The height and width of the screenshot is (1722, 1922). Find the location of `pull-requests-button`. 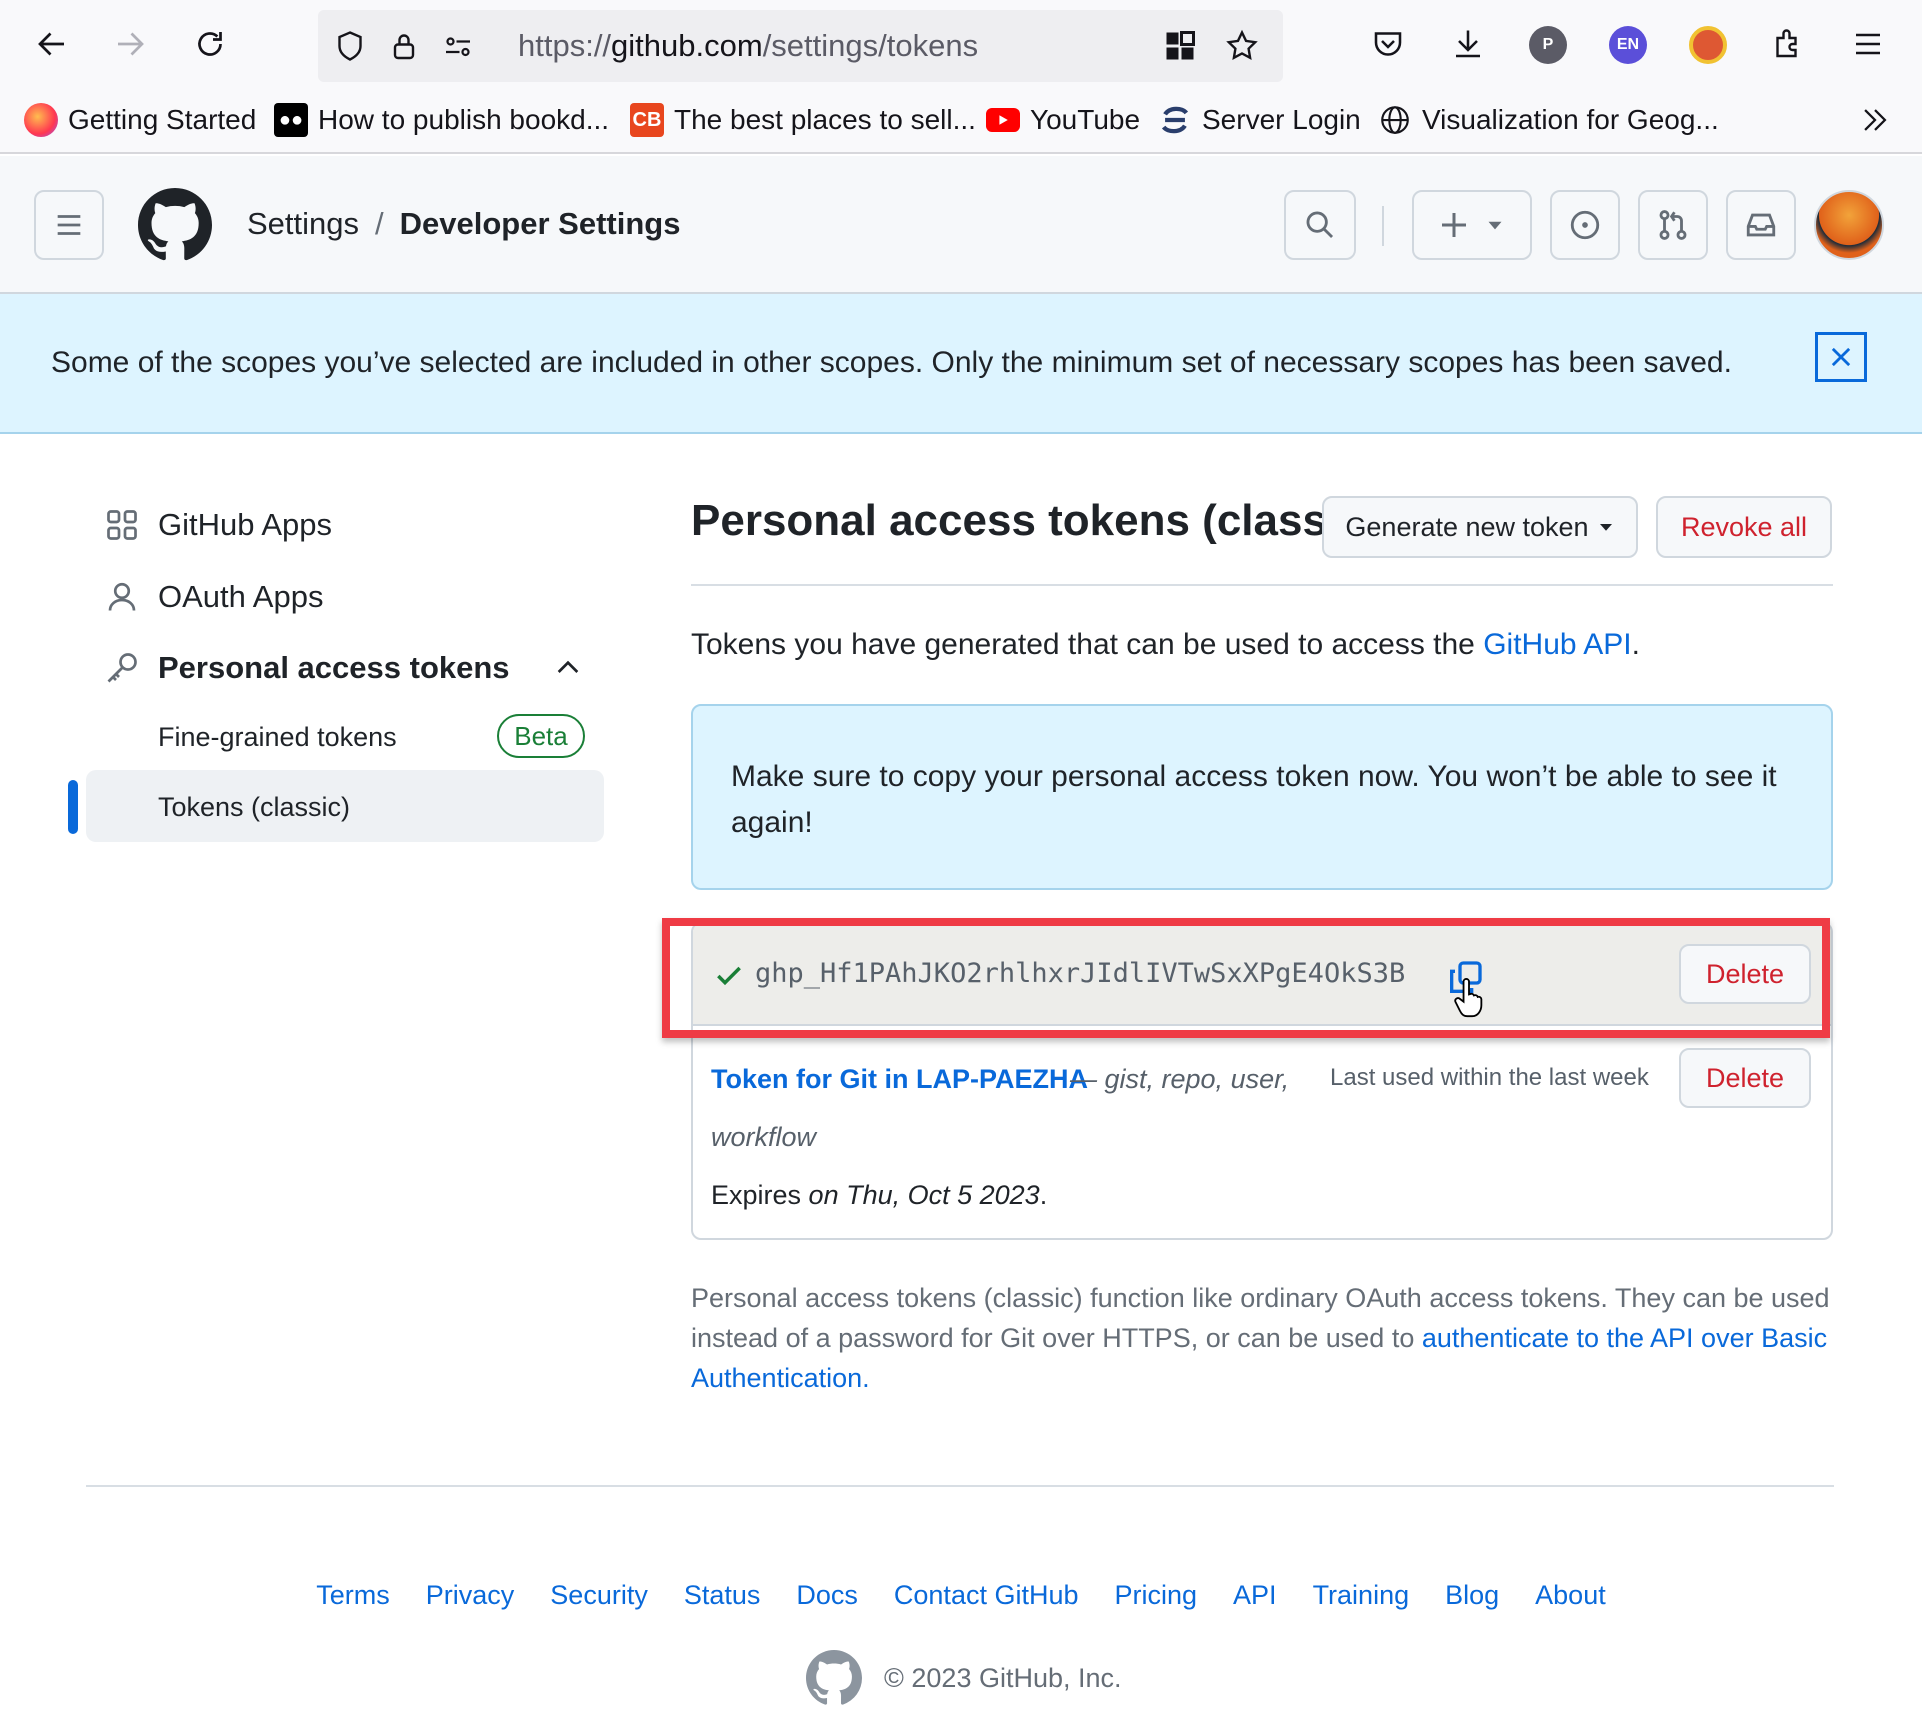

pull-requests-button is located at coordinates (1673, 225).